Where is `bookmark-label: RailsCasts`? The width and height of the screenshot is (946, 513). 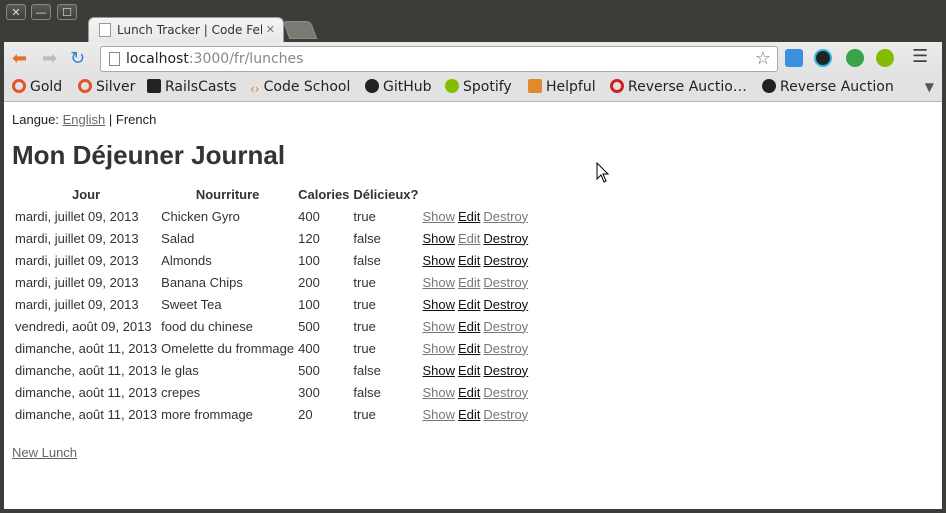 bookmark-label: RailsCasts is located at coordinates (201, 87).